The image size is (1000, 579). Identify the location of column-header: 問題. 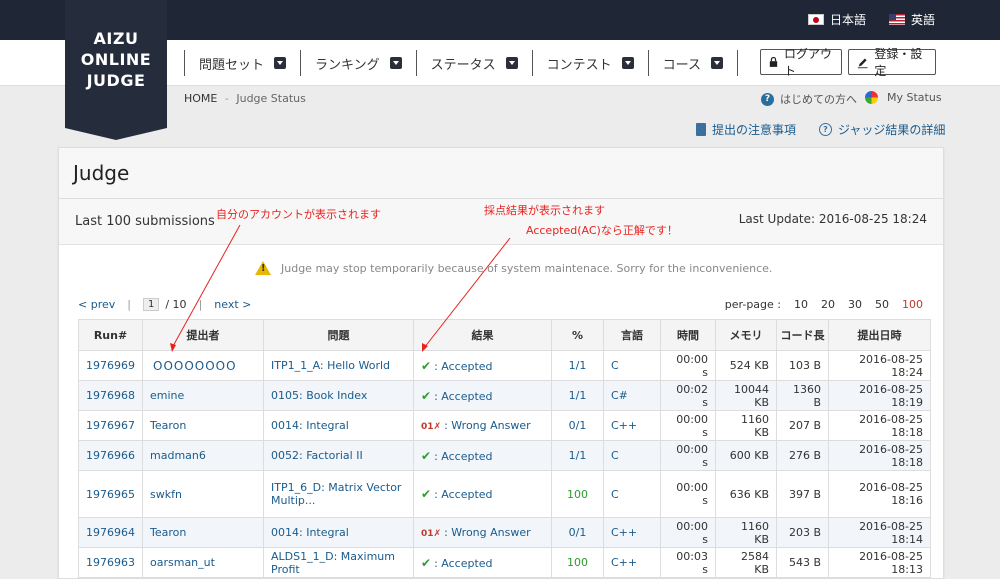
(338, 335).